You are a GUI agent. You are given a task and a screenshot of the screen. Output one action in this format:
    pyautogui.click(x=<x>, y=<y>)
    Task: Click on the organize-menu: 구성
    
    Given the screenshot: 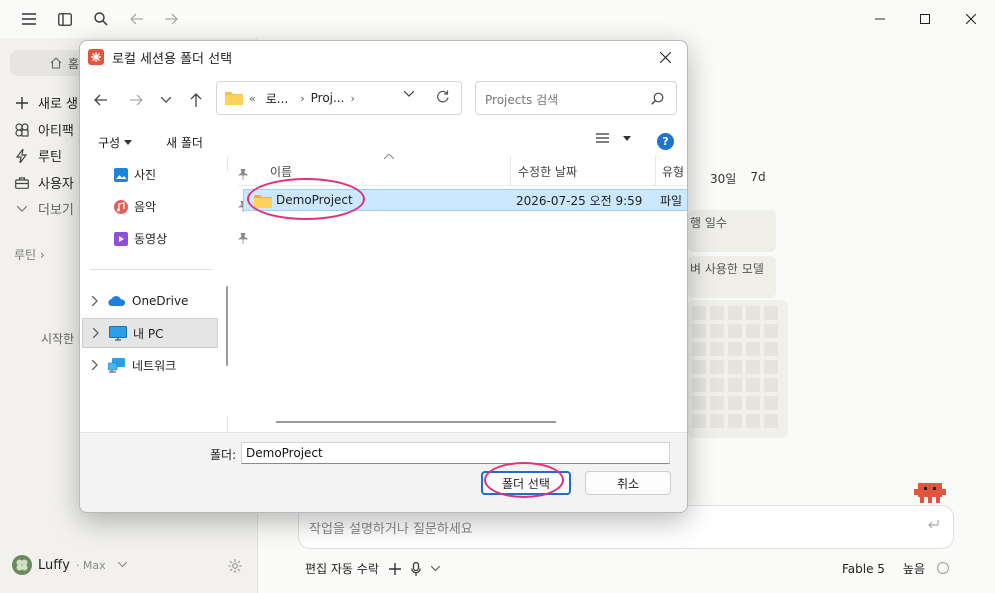 What is the action you would take?
    pyautogui.click(x=115, y=142)
    